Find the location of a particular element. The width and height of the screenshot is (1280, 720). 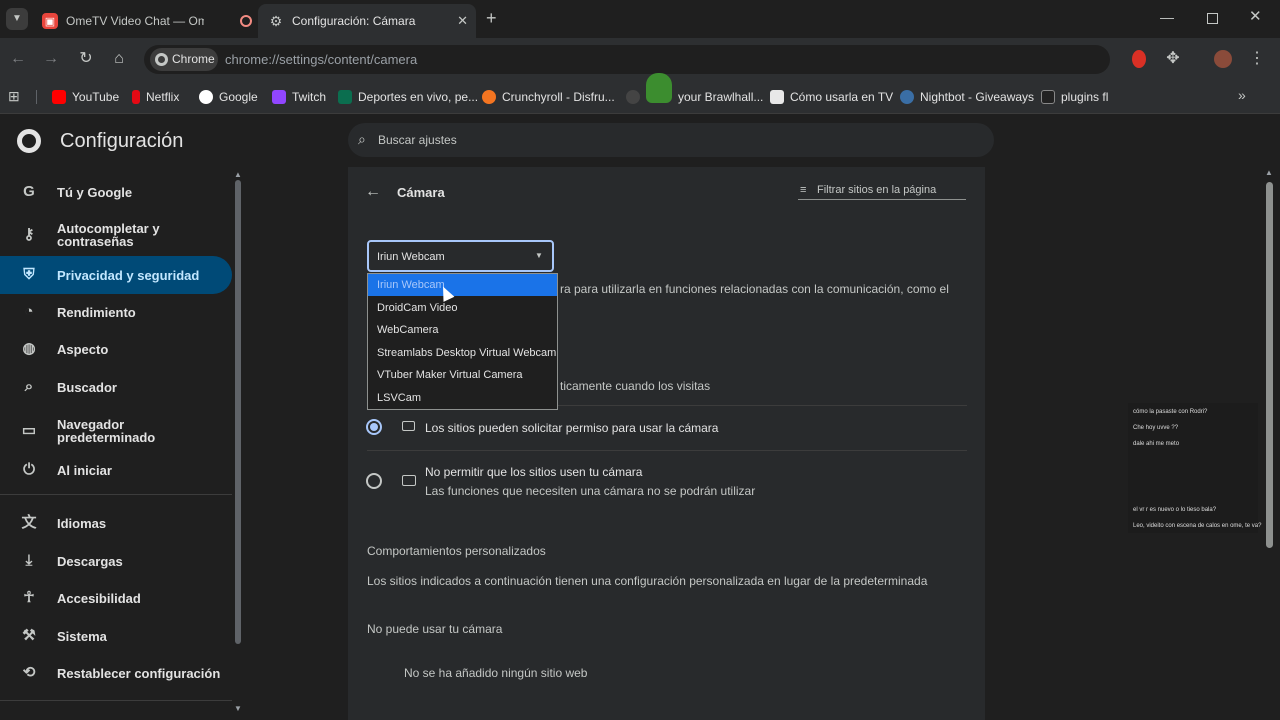

reload-icon: ↻ is located at coordinates (86, 59).